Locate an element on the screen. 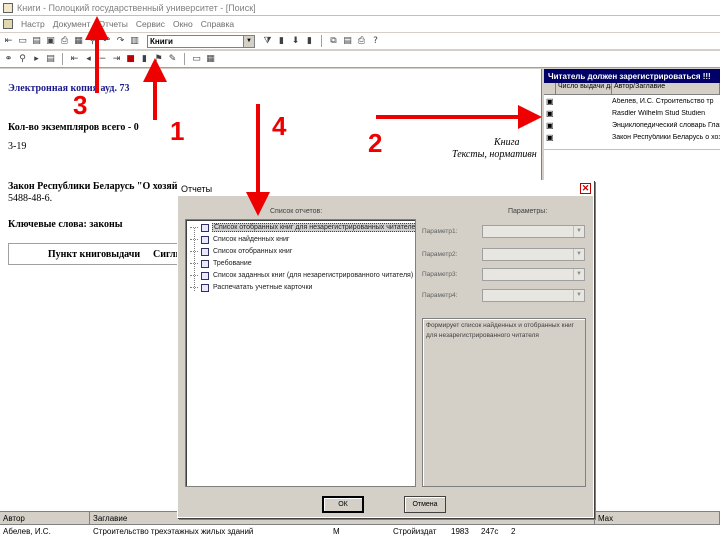  minus-icon: − is located at coordinates (102, 59).